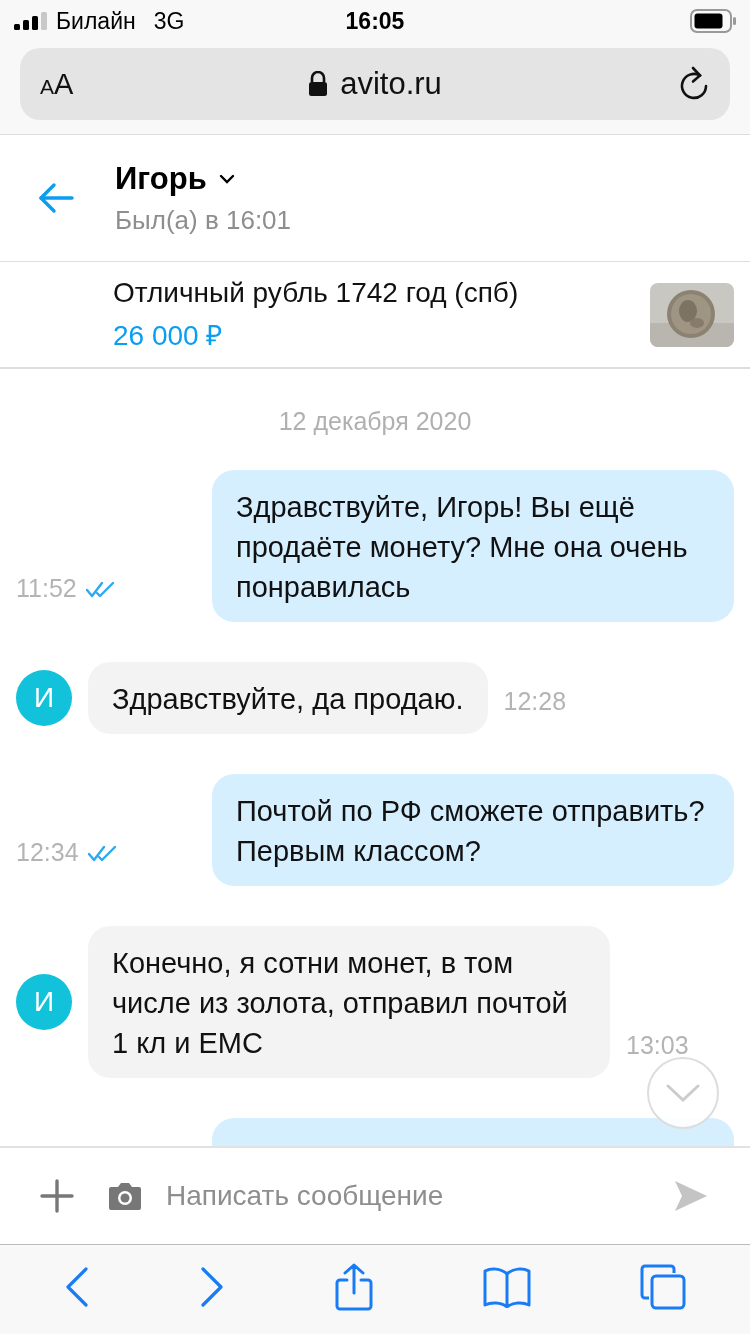 The width and height of the screenshot is (750, 1334). I want to click on date-divider: 12 декабря 2020, so click(375, 421).